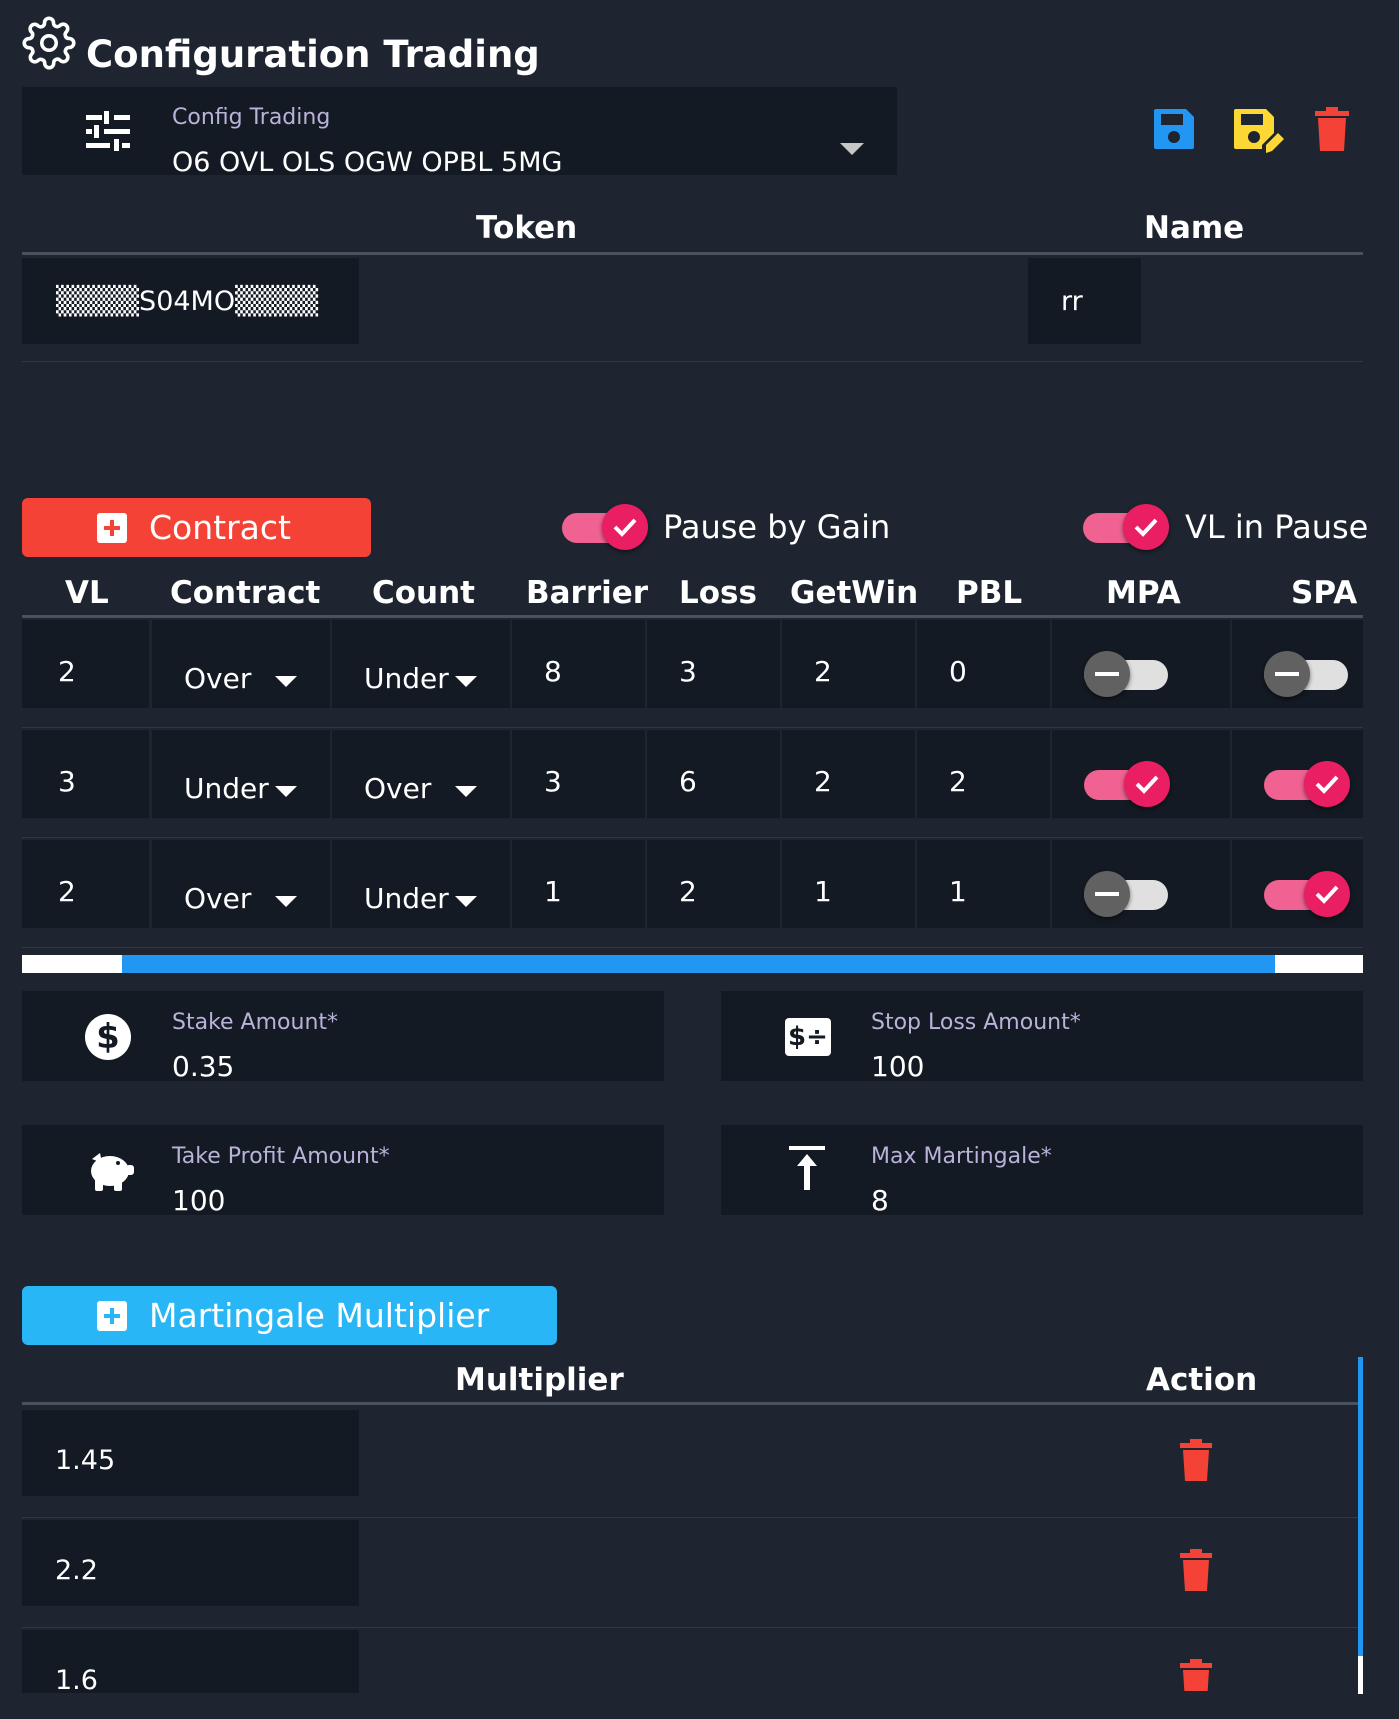  I want to click on row-divider, so click(690, 1627).